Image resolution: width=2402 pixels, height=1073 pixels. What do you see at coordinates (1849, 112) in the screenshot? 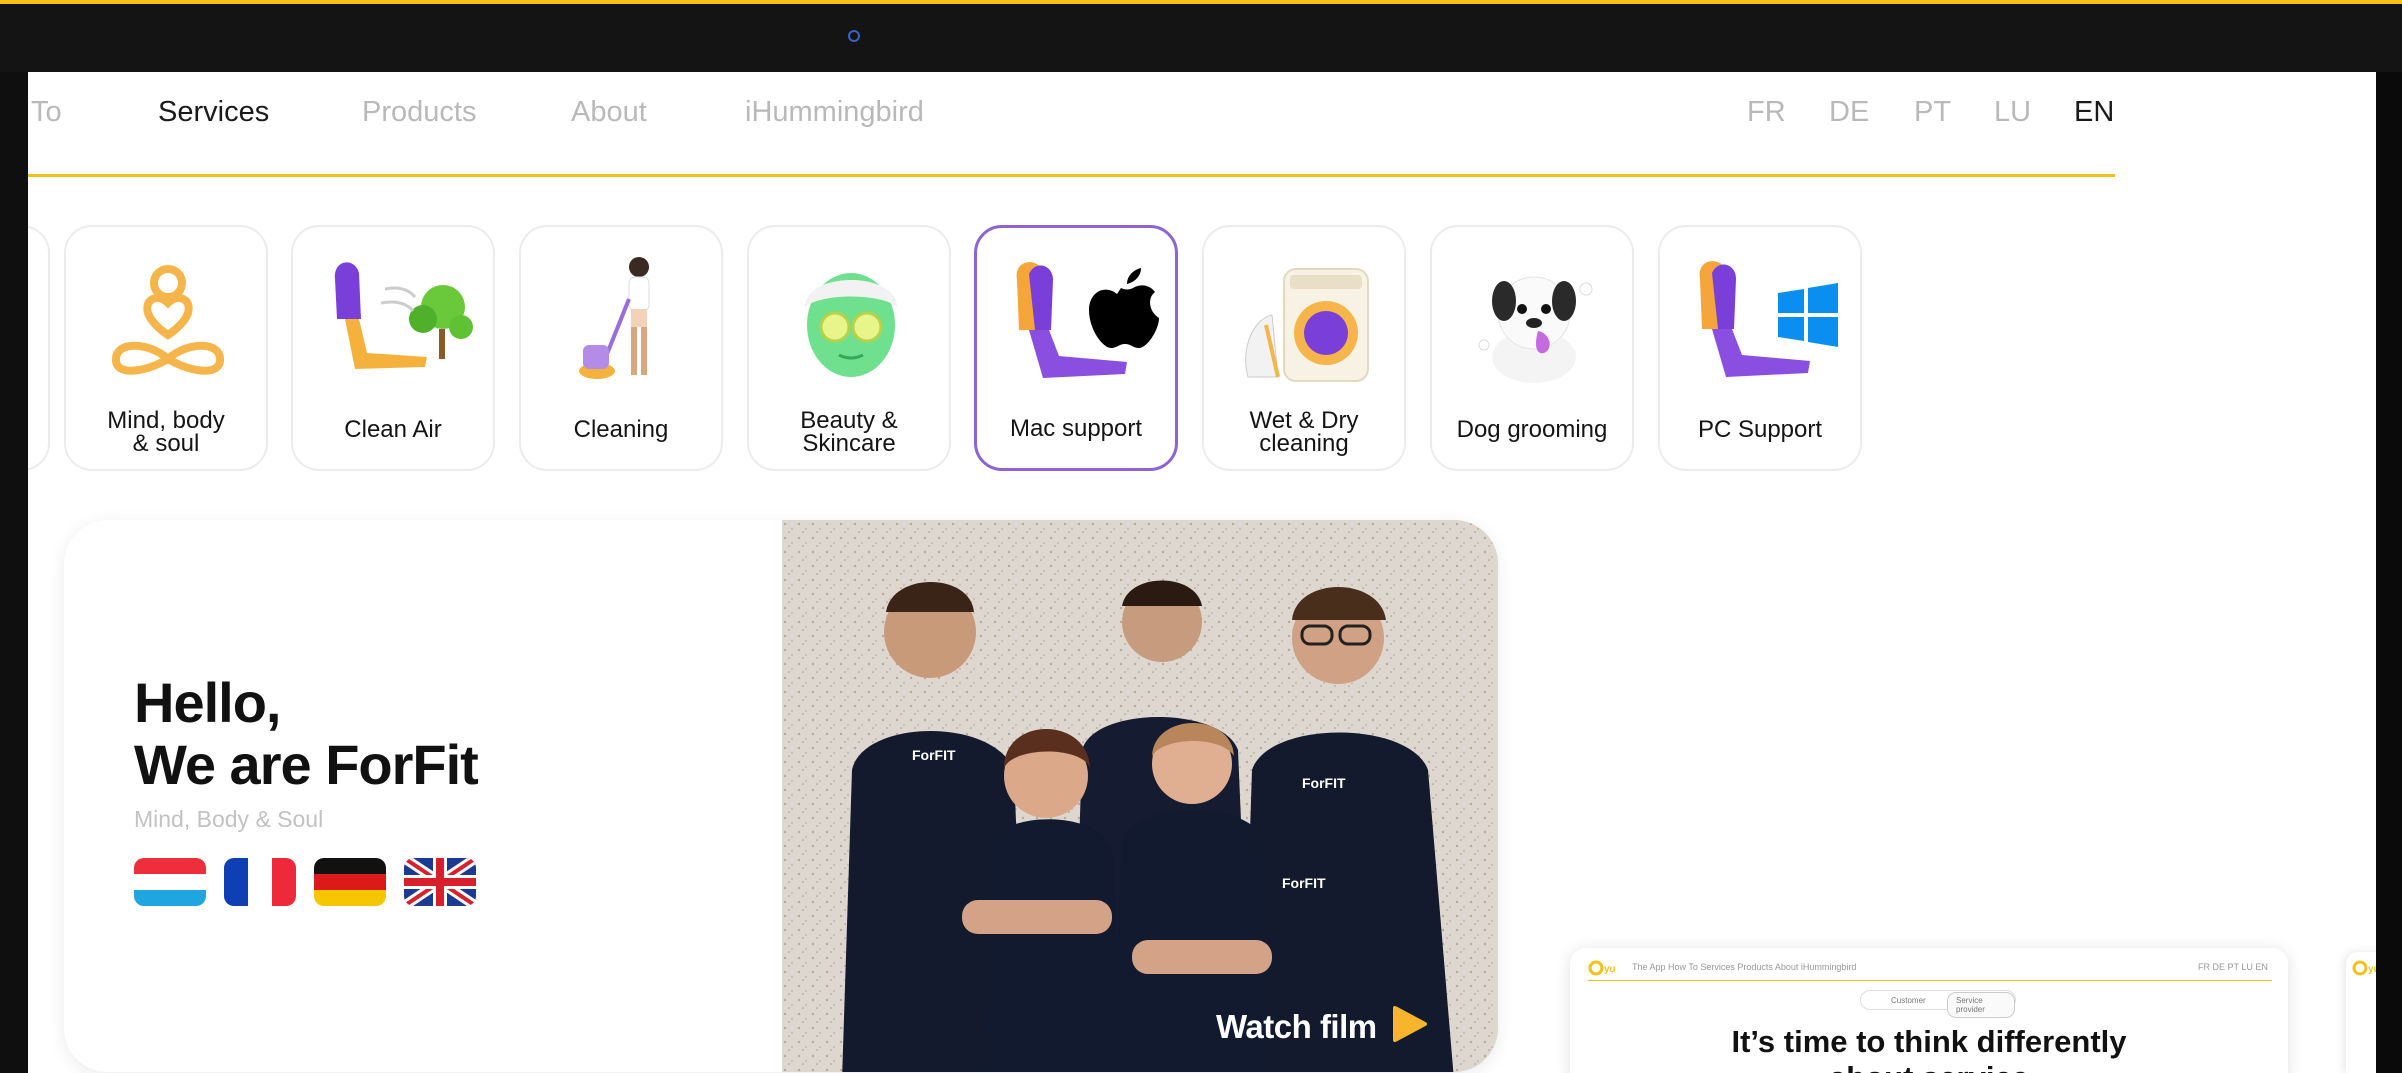
I see `lang-de: DE` at bounding box center [1849, 112].